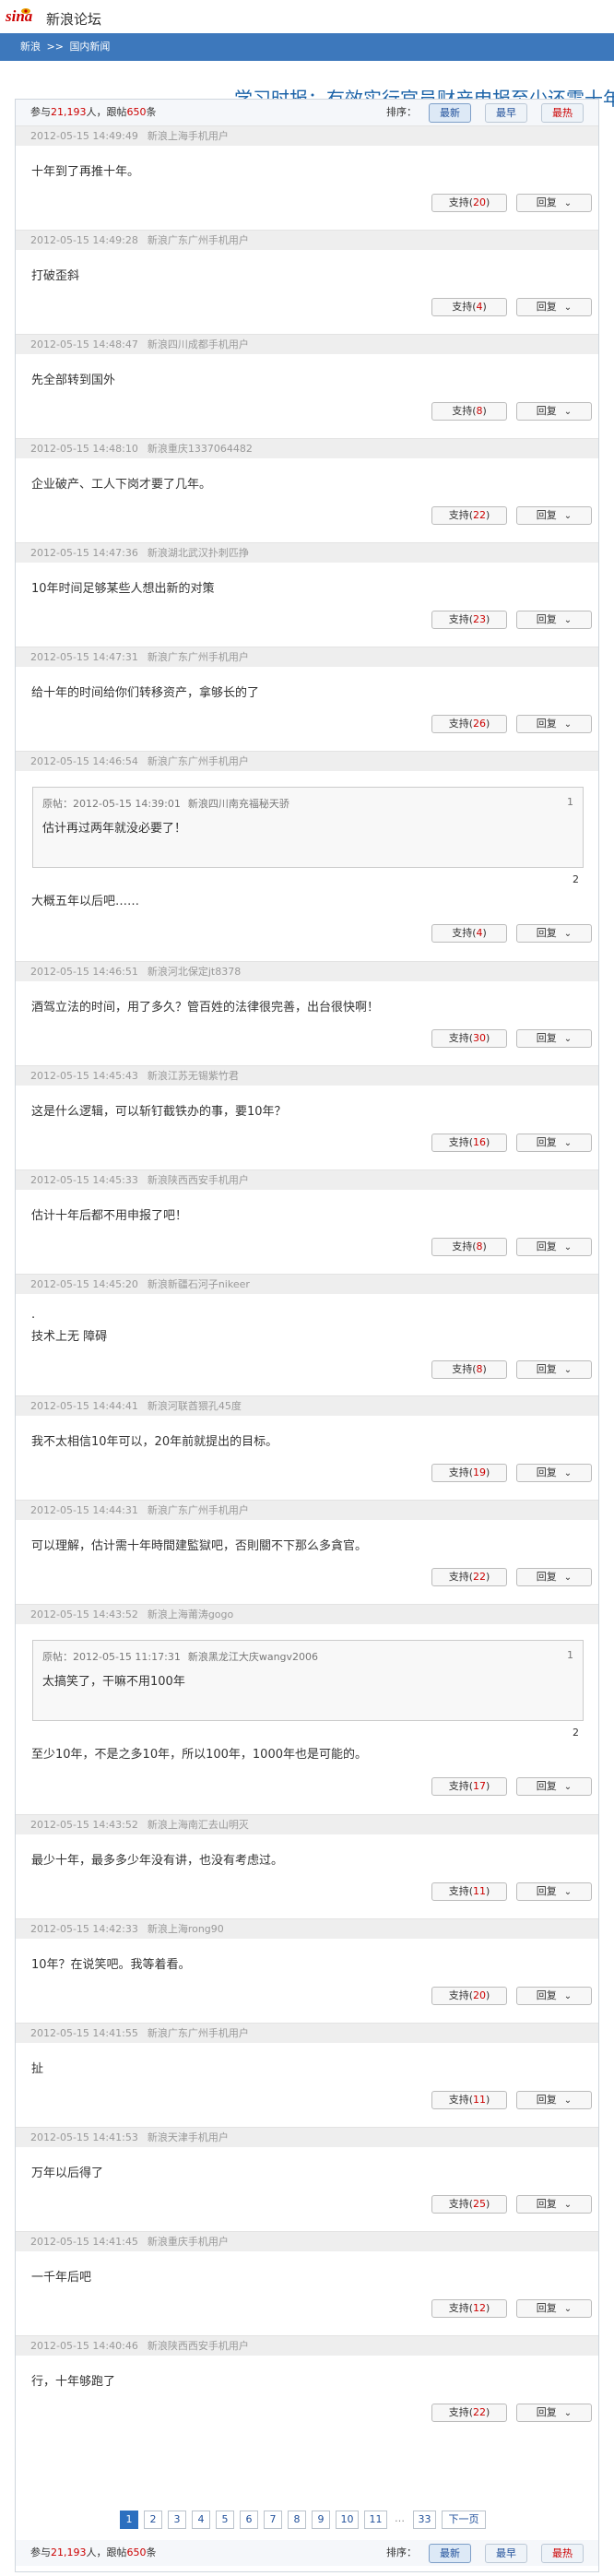 The image size is (614, 2576). What do you see at coordinates (193, 1076) in the screenshot?
I see `comment-username: 新浪江苏无锡紫竹君` at bounding box center [193, 1076].